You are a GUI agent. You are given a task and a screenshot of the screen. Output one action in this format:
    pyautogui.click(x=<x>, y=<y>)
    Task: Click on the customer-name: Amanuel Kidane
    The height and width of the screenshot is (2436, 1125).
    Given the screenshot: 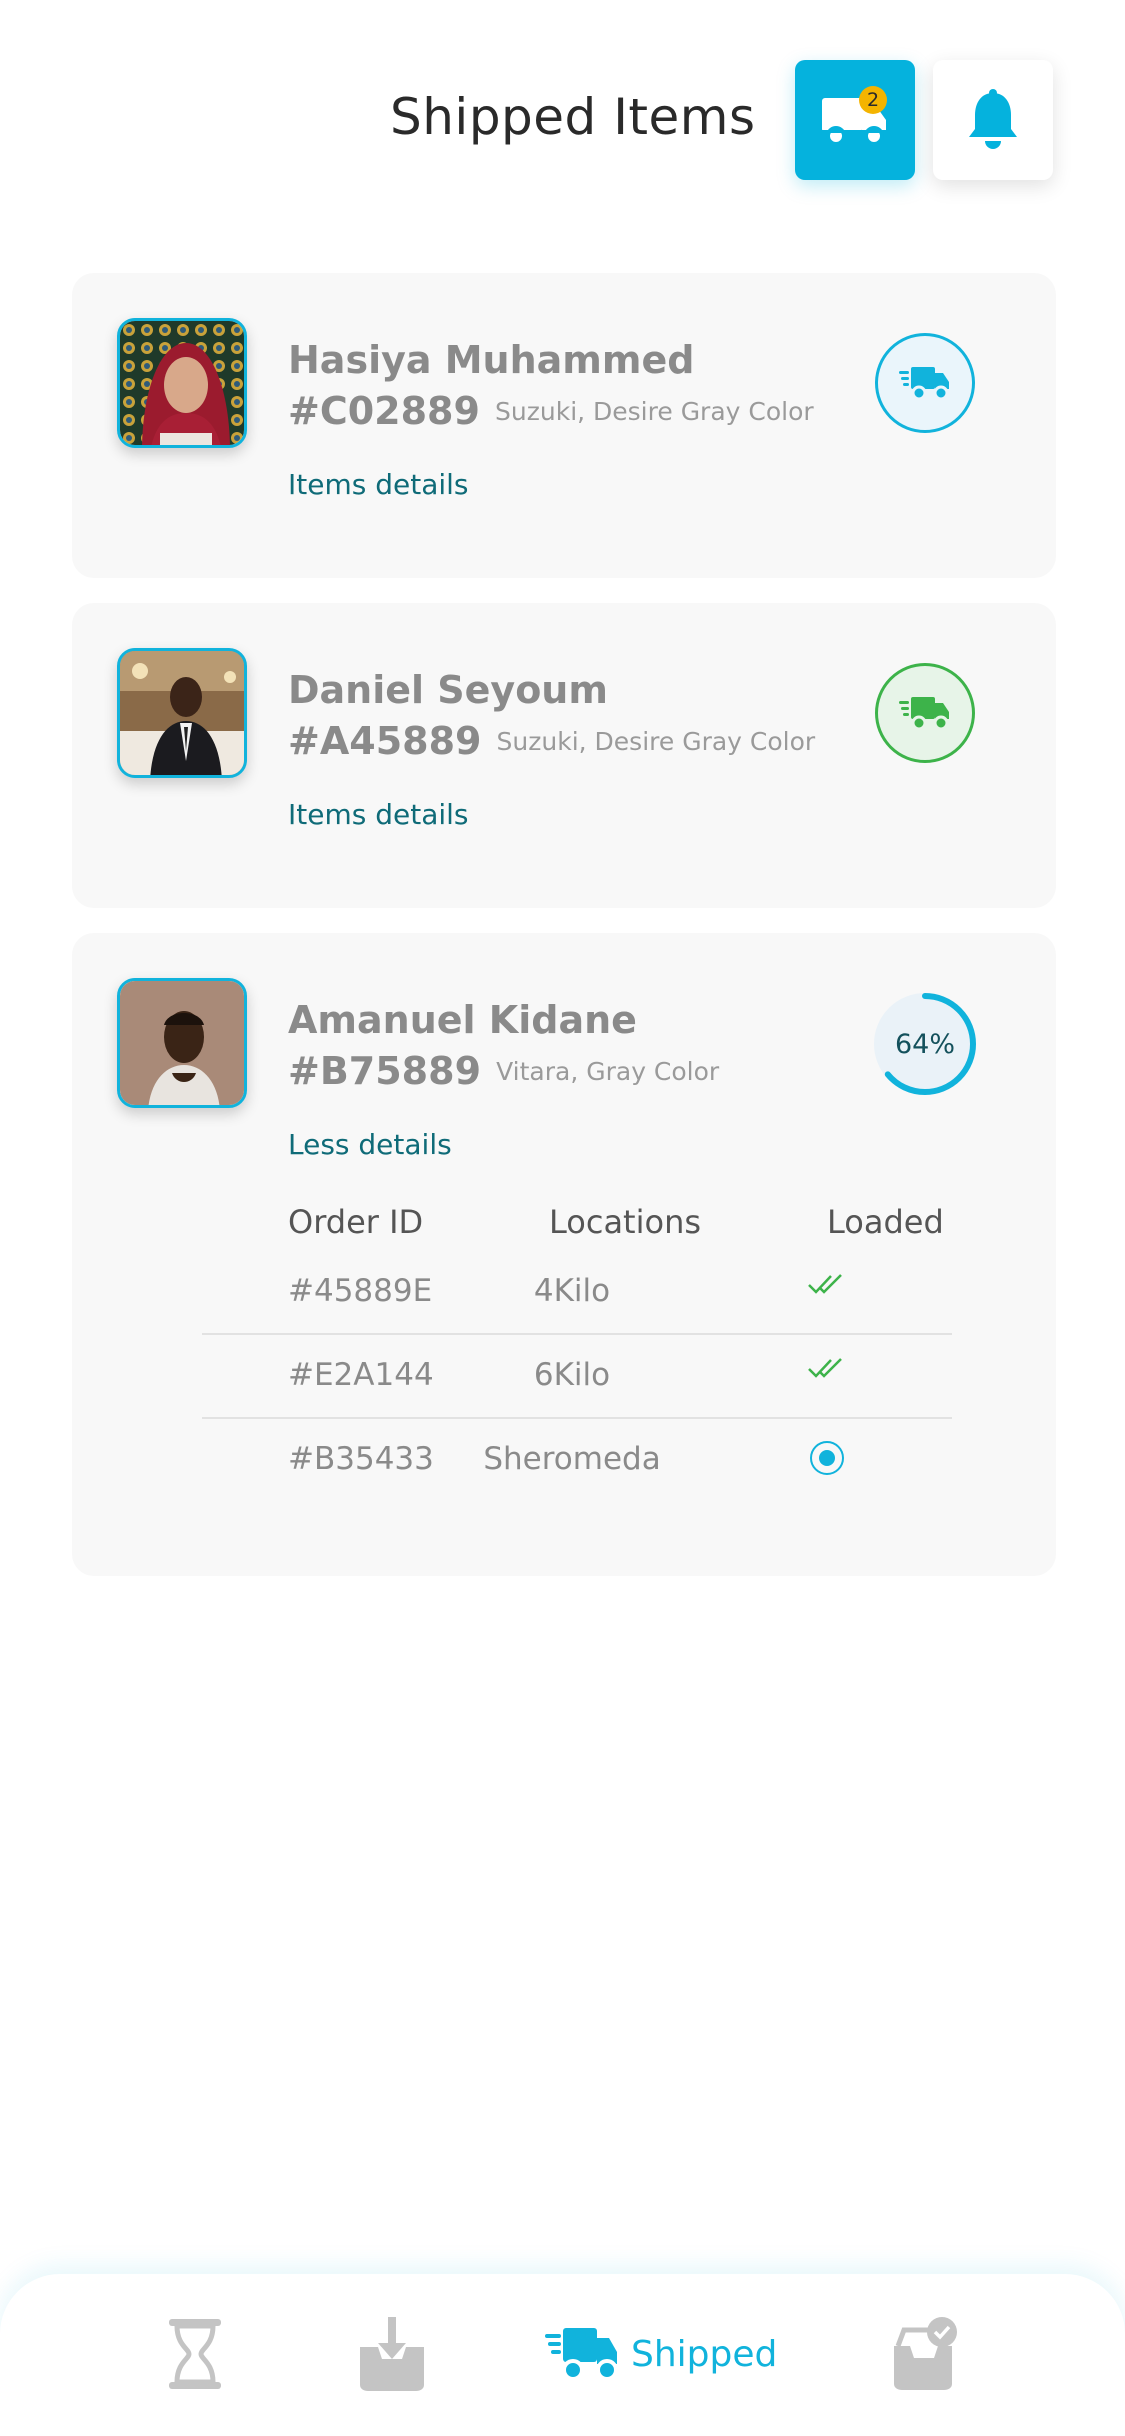 What is the action you would take?
    pyautogui.click(x=462, y=1020)
    